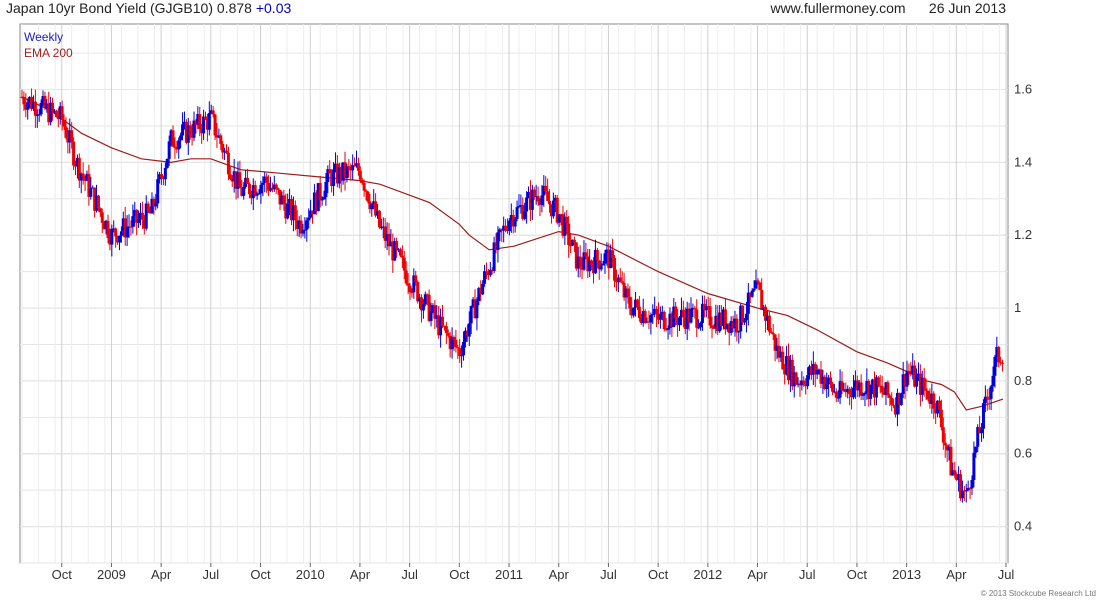 This screenshot has width=1100, height=600. What do you see at coordinates (1023, 526) in the screenshot?
I see `y-tick-label: 0.4` at bounding box center [1023, 526].